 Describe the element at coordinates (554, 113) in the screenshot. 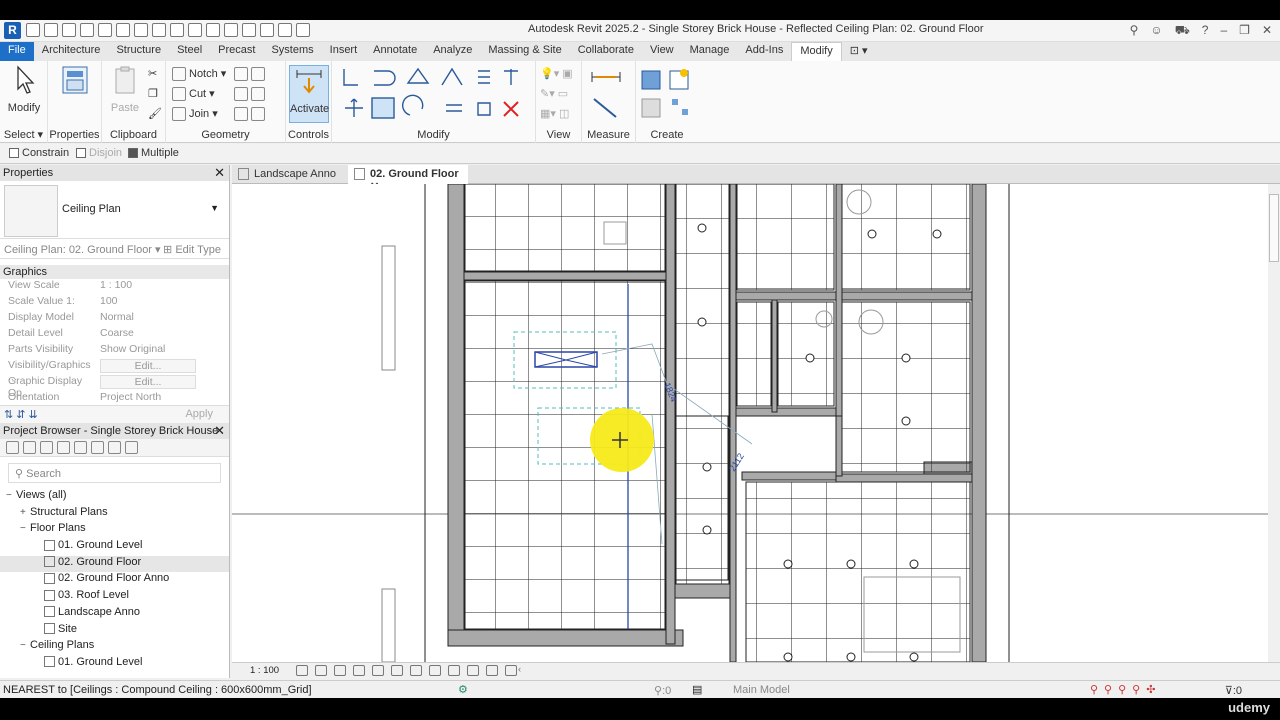

I see `linework-icon: ▦▾ ◫` at that location.